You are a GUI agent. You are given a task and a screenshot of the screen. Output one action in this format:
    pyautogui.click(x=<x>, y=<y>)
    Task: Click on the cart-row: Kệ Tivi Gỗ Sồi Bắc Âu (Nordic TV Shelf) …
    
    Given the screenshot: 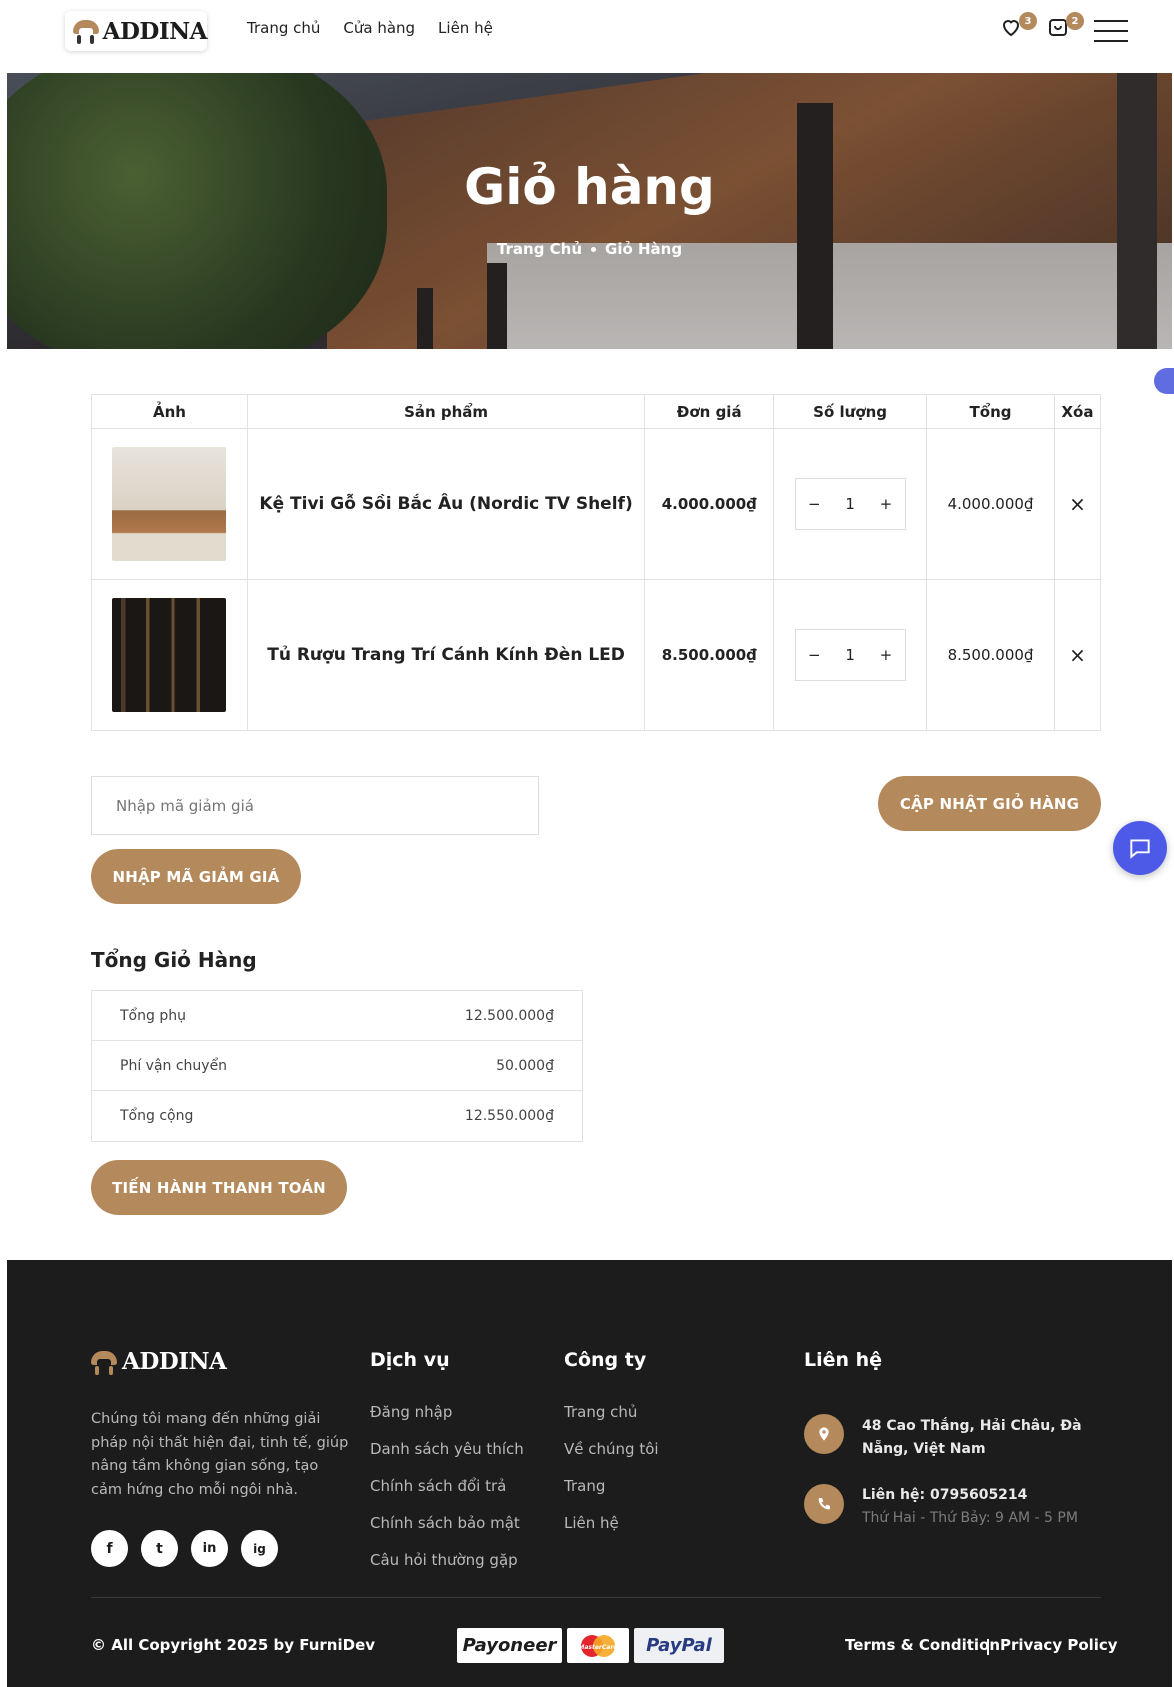 What is the action you would take?
    pyautogui.click(x=596, y=504)
    